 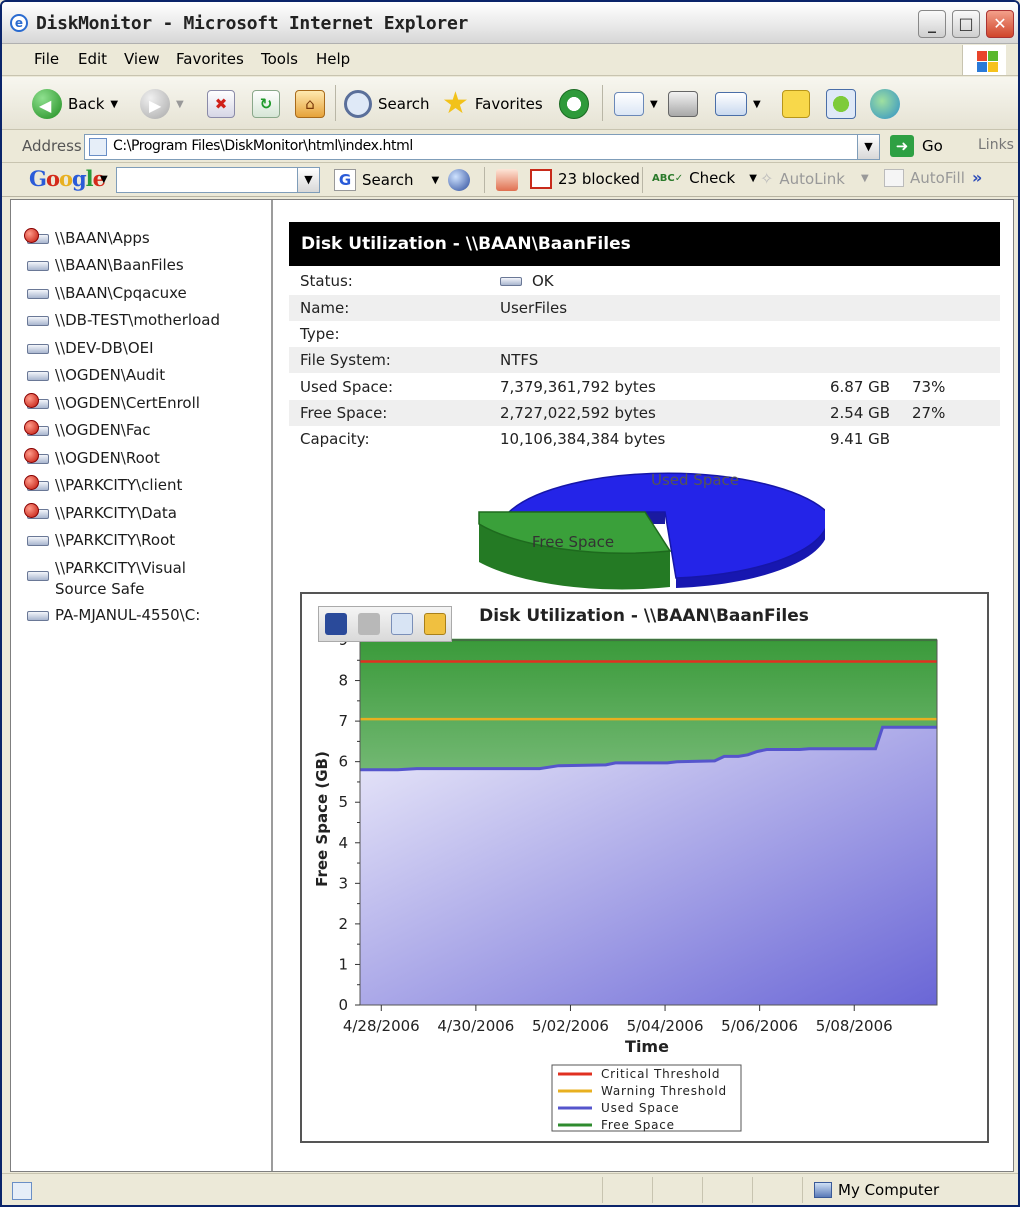 What do you see at coordinates (112, 403) in the screenshot?
I see `share-item: \\OGDEN\CertEnroll` at bounding box center [112, 403].